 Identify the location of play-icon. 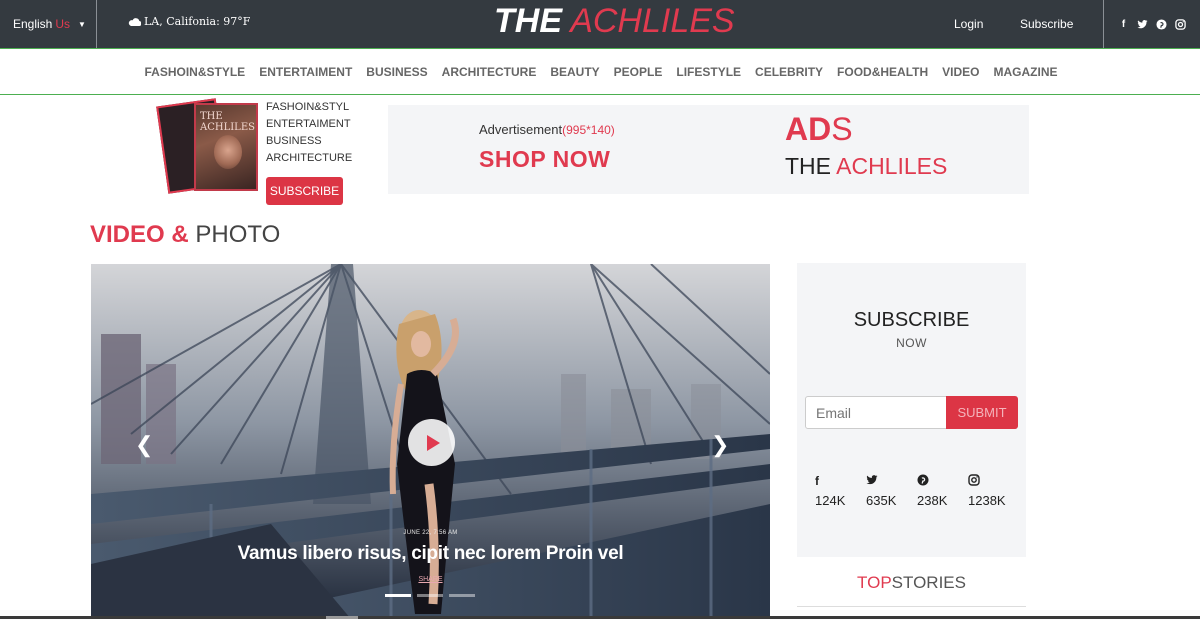
(433, 442).